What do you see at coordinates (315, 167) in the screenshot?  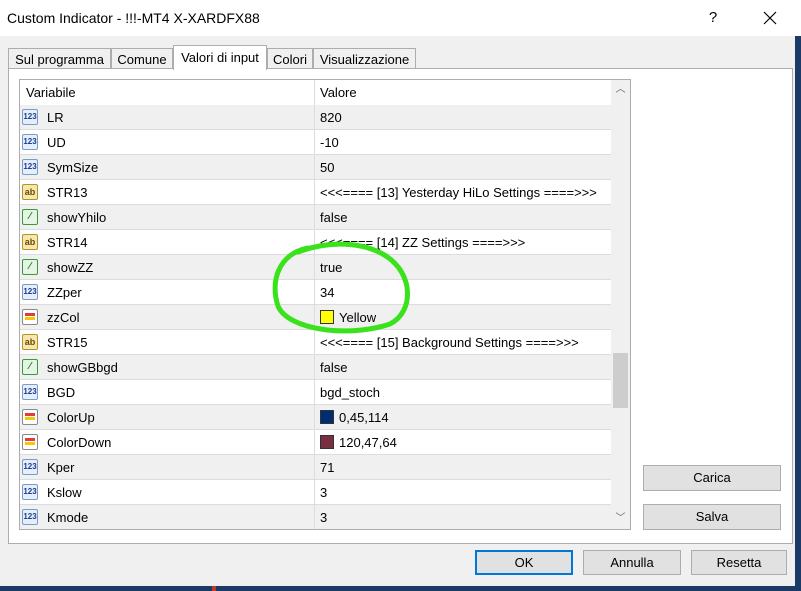 I see `table-row: 123 SymSize 50` at bounding box center [315, 167].